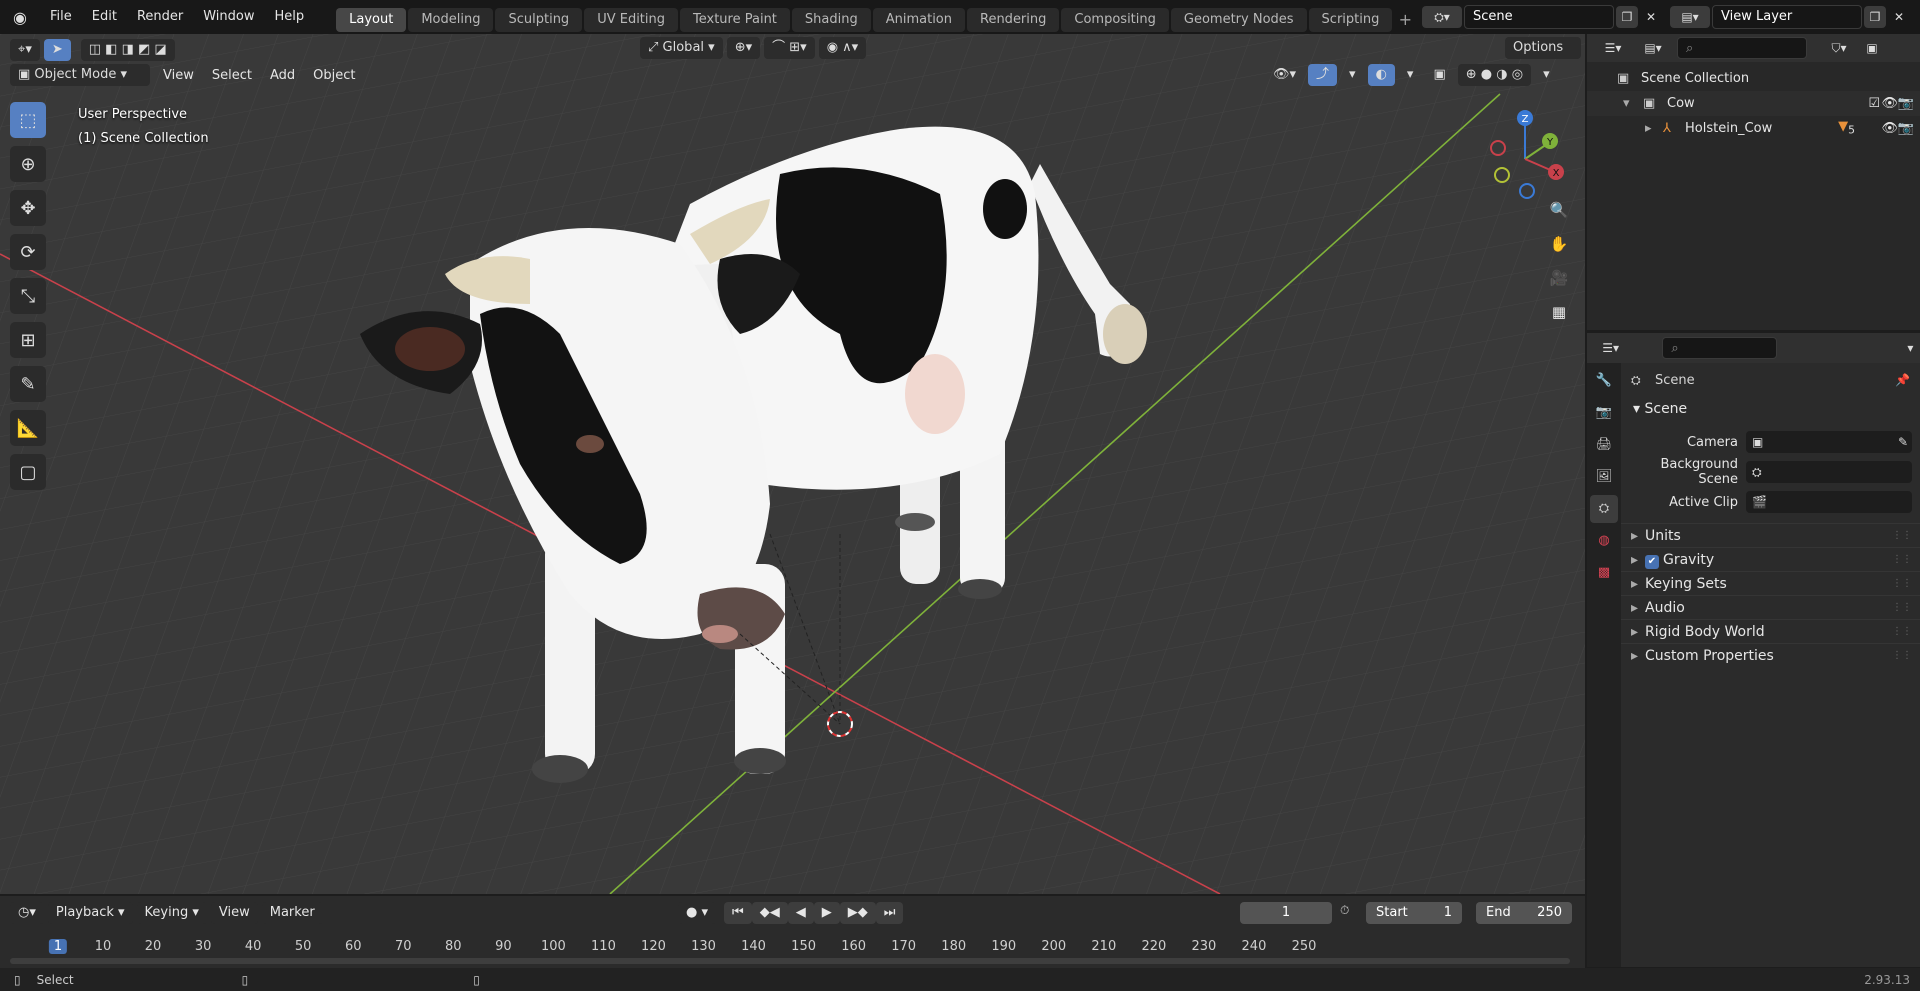  I want to click on subpanel-custom-properties: ▸ Custom Properties ⋮⋮, so click(1770, 655).